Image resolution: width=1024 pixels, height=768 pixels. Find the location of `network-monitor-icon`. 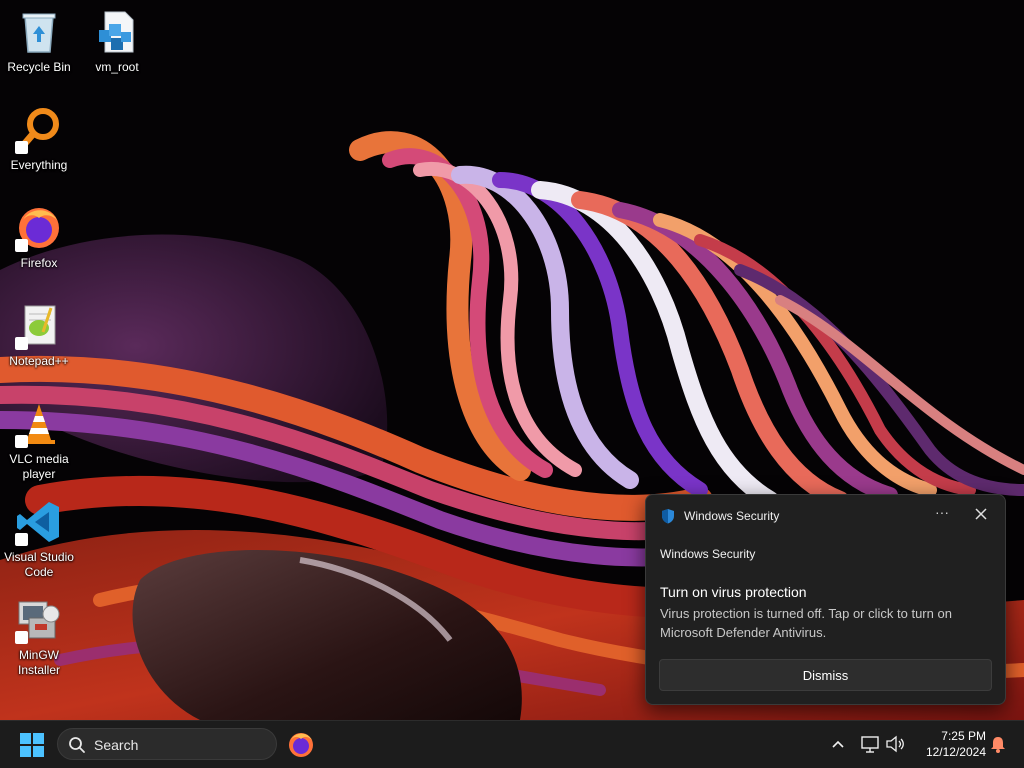

network-monitor-icon is located at coordinates (870, 744).